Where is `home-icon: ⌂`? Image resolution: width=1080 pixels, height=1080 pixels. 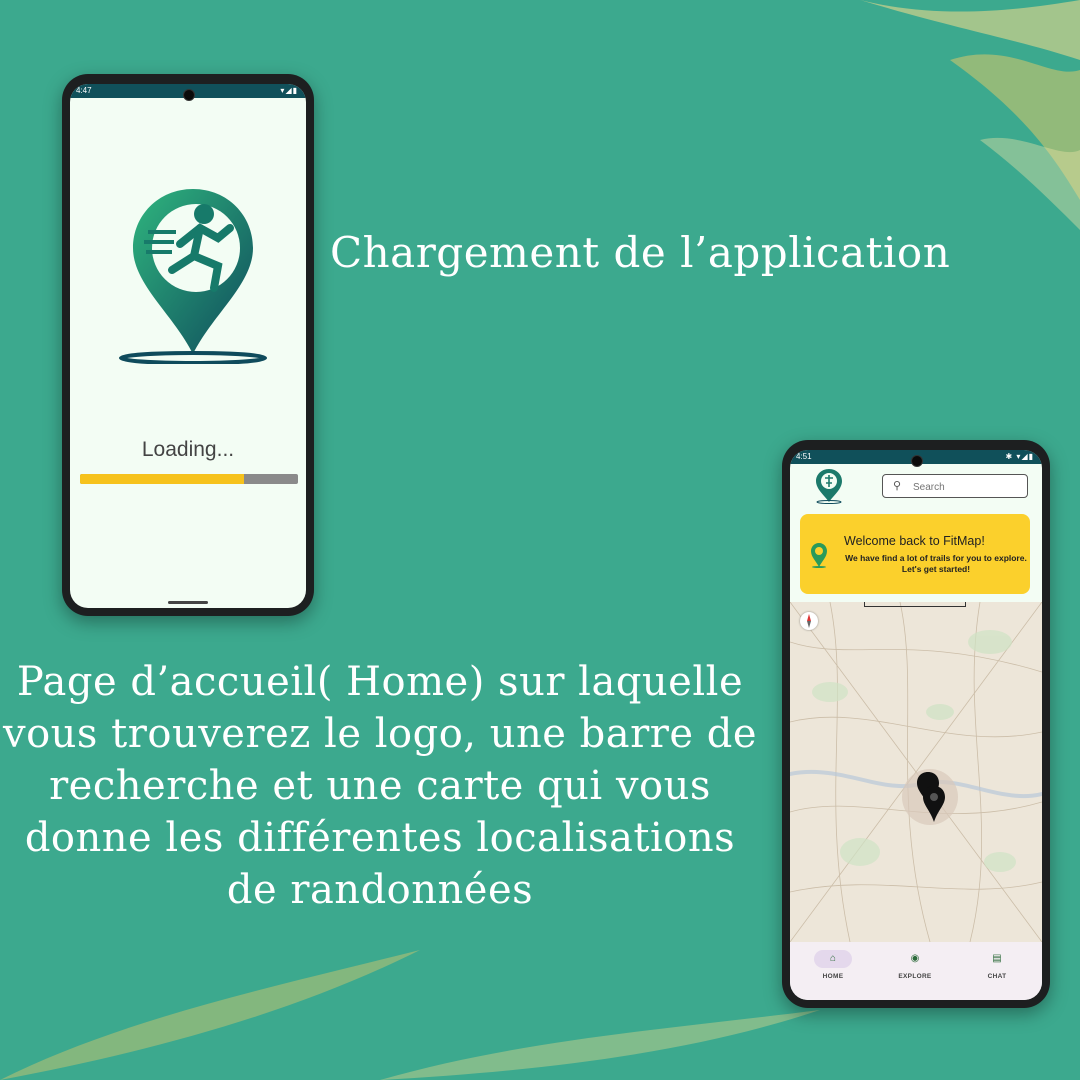 home-icon: ⌂ is located at coordinates (833, 959).